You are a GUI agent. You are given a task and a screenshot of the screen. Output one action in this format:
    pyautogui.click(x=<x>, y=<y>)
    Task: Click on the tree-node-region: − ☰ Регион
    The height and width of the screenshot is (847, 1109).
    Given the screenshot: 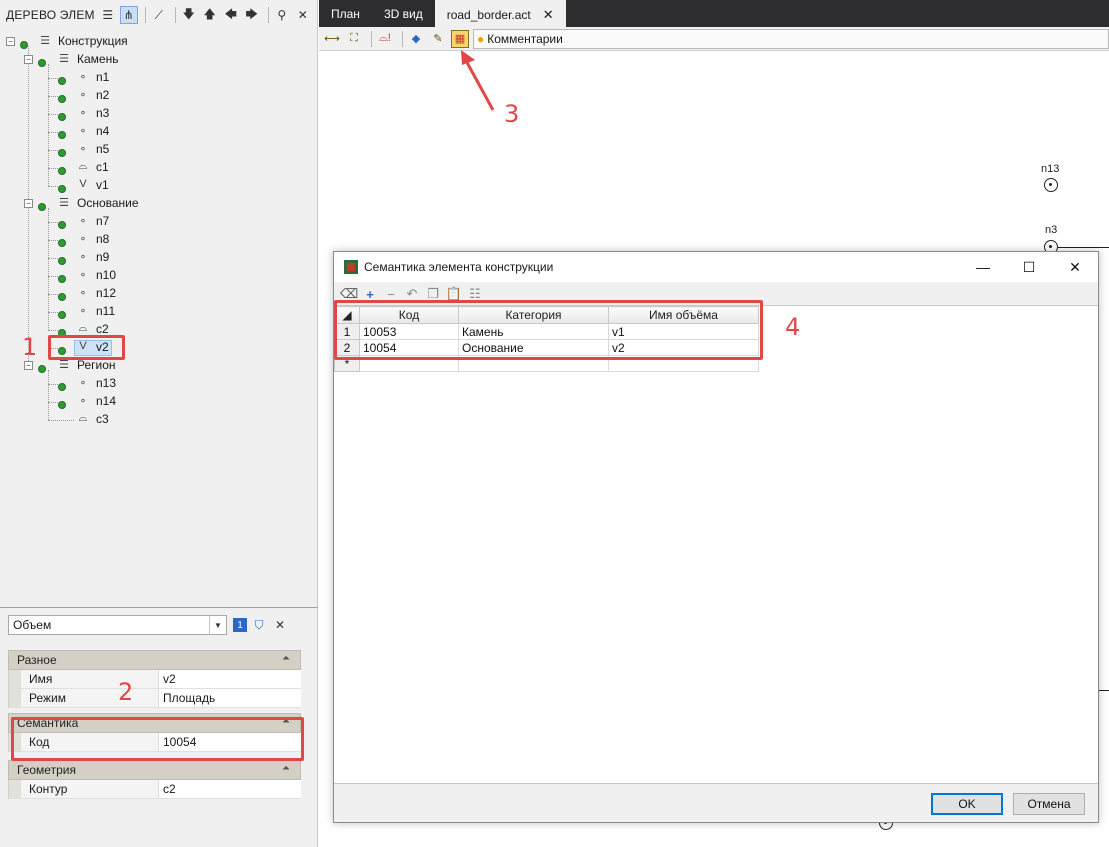 What is the action you would take?
    pyautogui.click(x=159, y=366)
    